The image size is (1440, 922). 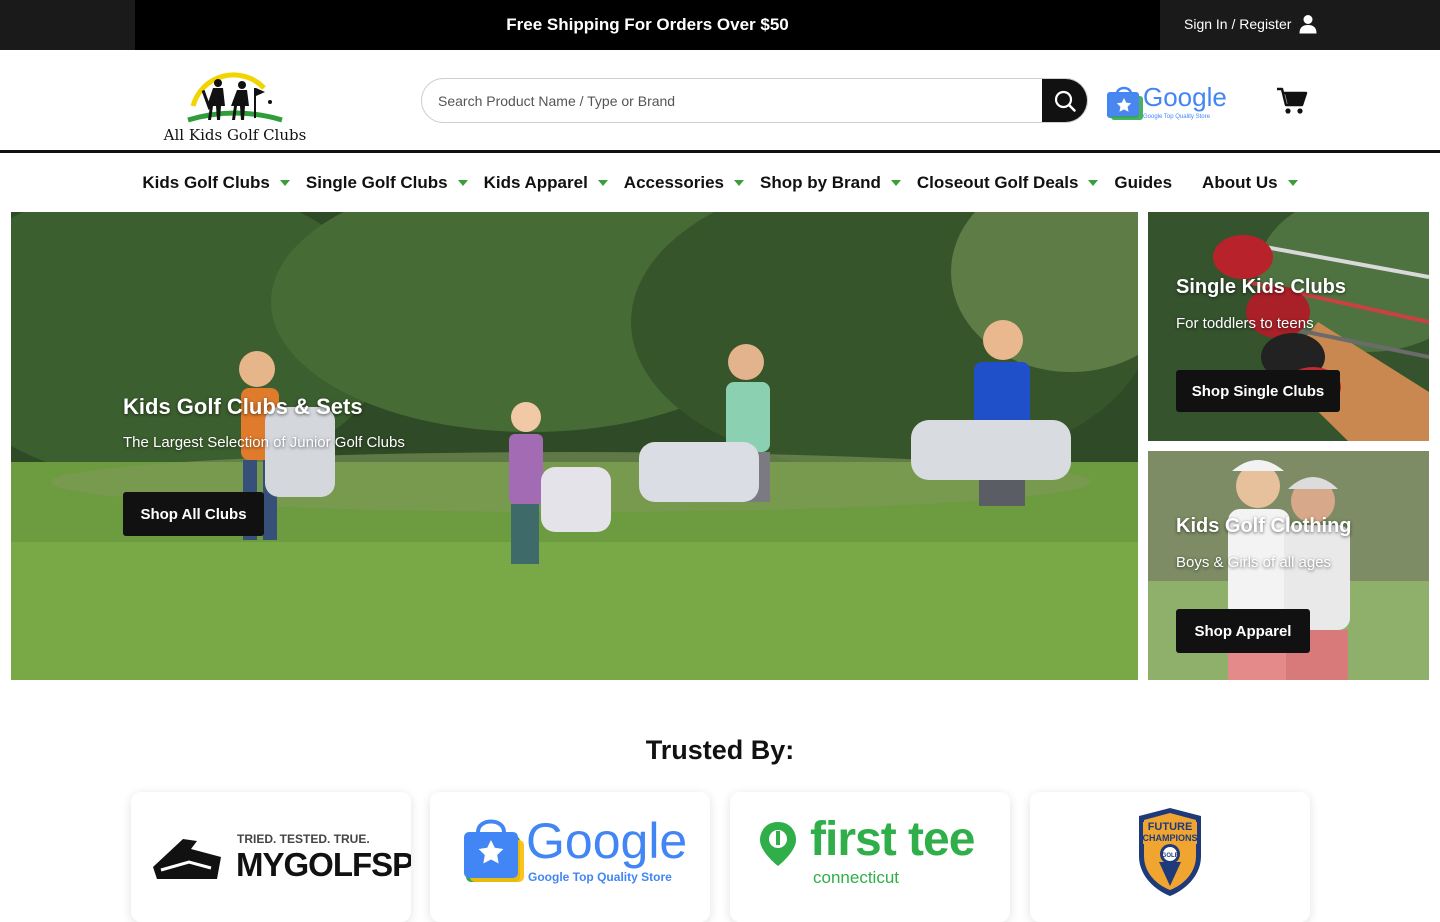 I want to click on first-tee-pin-icon, so click(x=778, y=844).